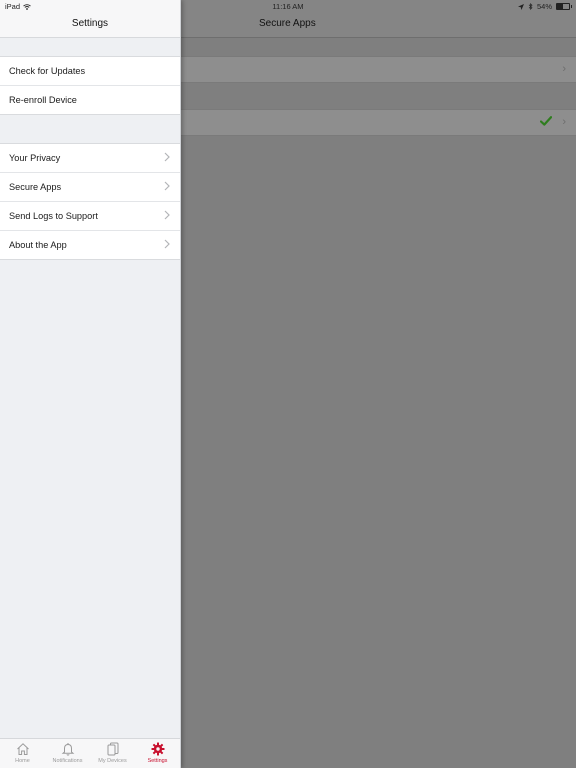 Image resolution: width=576 pixels, height=768 pixels. What do you see at coordinates (67, 761) in the screenshot?
I see `tab-label: Notifications` at bounding box center [67, 761].